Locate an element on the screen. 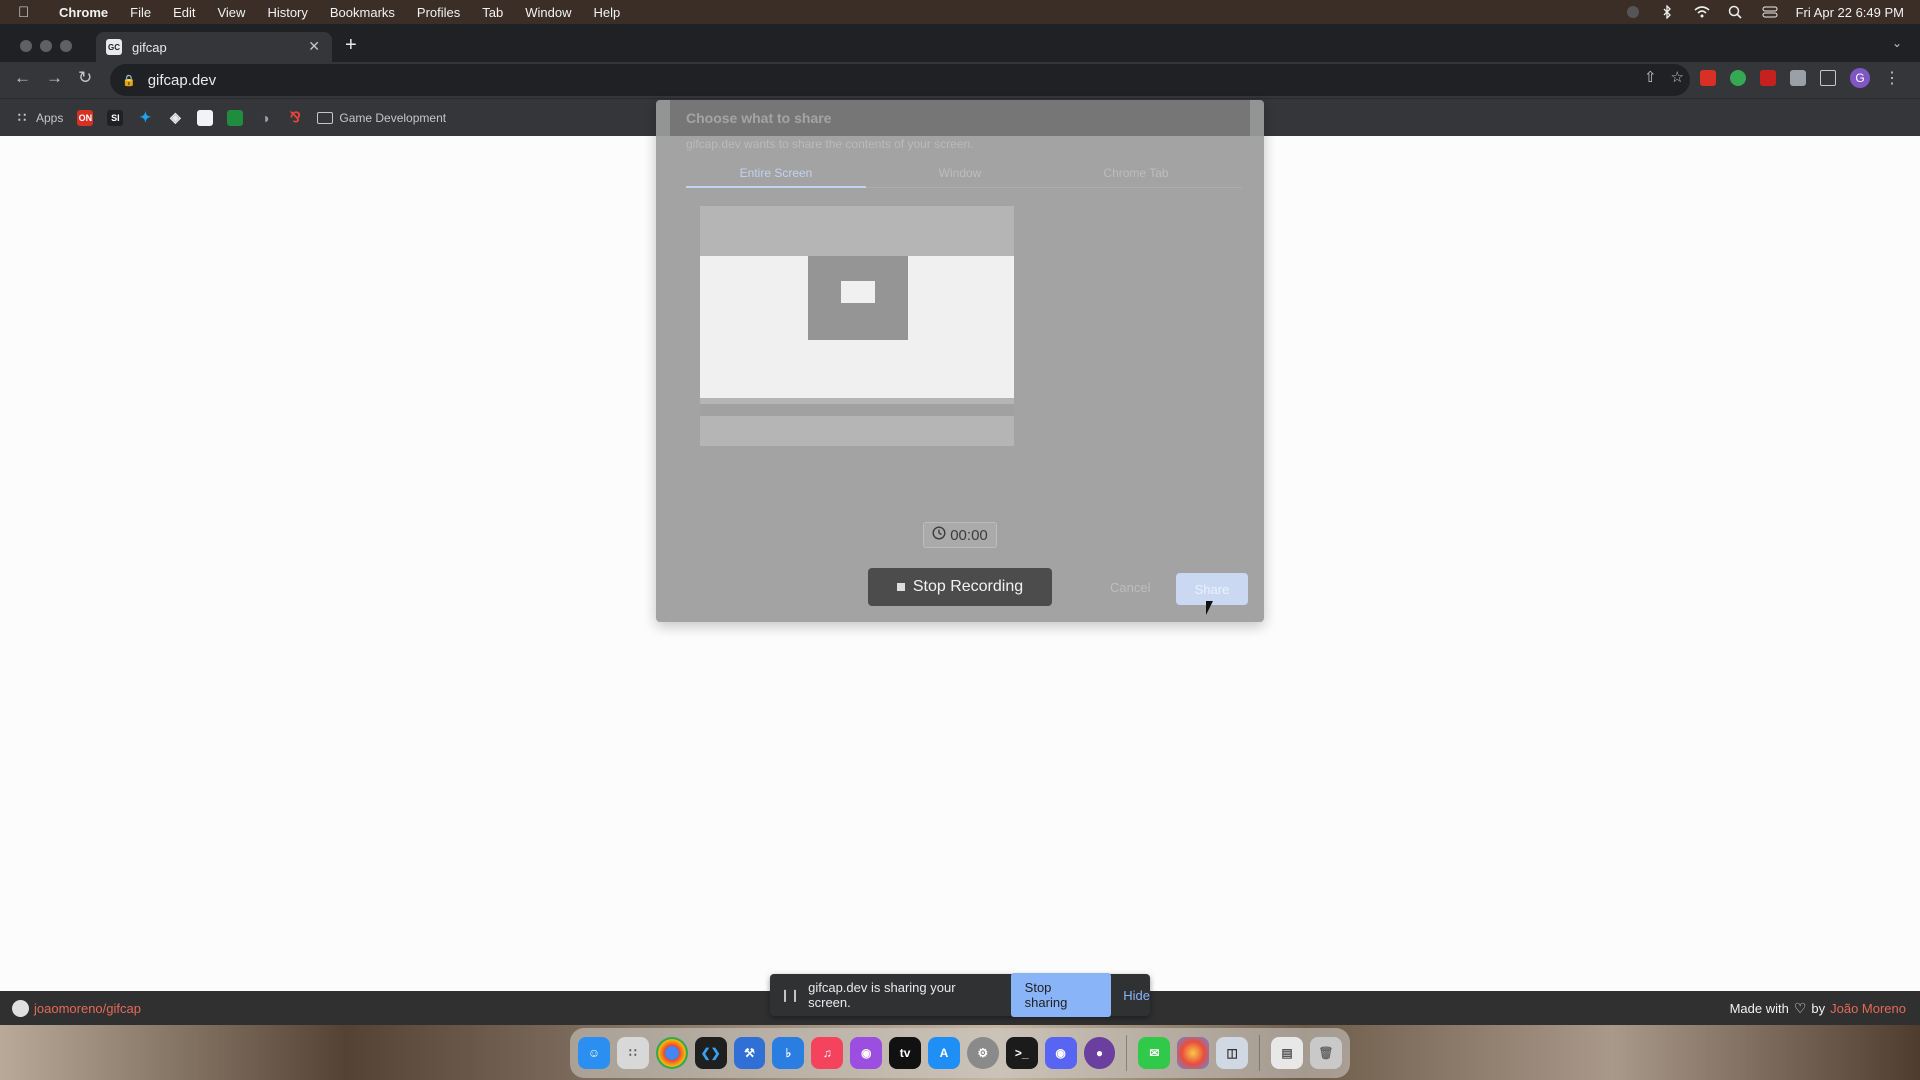 This screenshot has width=1920, height=1080. forward-icon: → is located at coordinates (54, 78).